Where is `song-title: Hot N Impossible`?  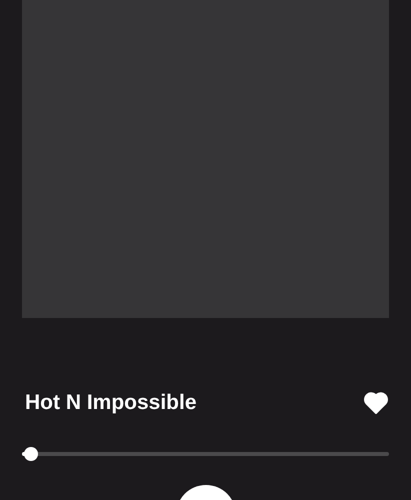
song-title: Hot N Impossible is located at coordinates (111, 403).